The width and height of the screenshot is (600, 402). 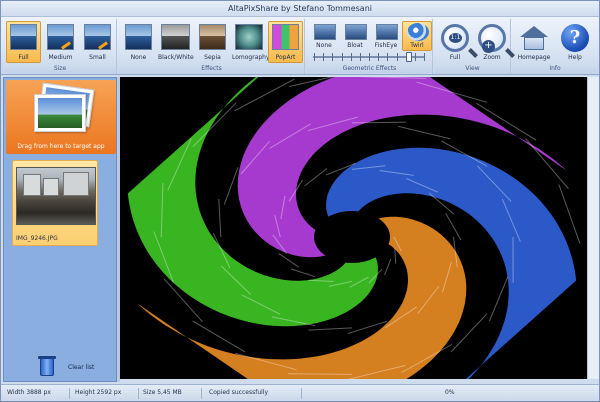 What do you see at coordinates (60, 37) in the screenshot?
I see `size-medium-thumbnail` at bounding box center [60, 37].